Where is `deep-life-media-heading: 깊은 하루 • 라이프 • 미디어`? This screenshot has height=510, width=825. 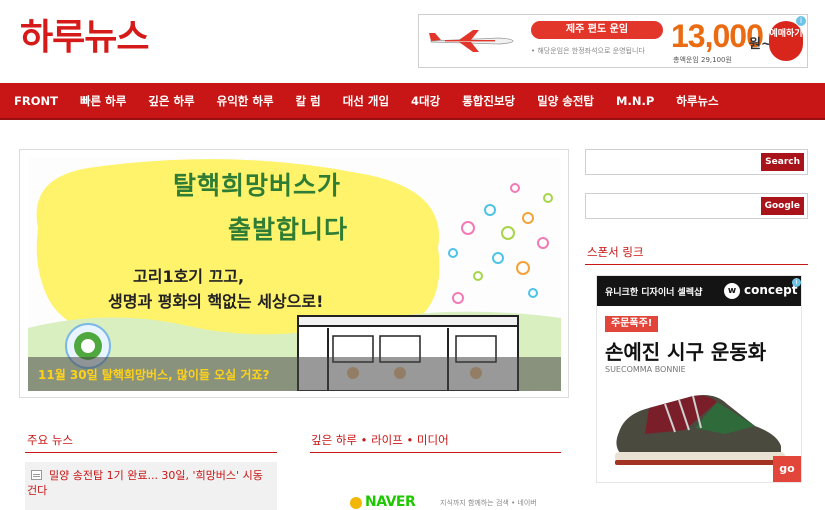 deep-life-media-heading: 깊은 하루 • 라이프 • 미디어 is located at coordinates (380, 440).